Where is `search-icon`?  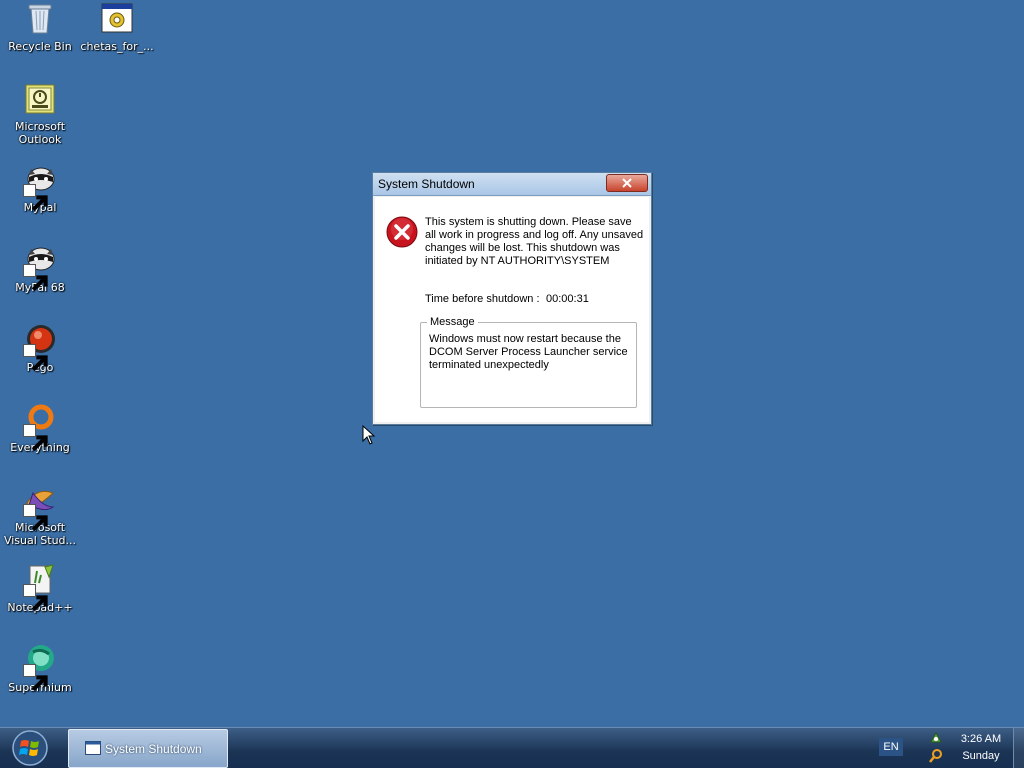
search-icon is located at coordinates (936, 756).